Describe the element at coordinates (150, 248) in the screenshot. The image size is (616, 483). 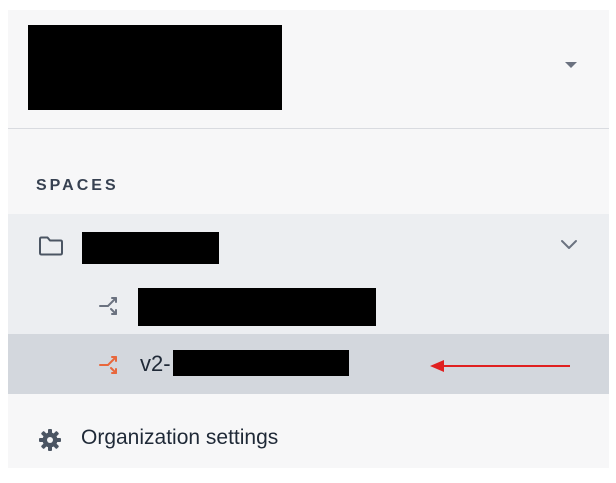
I see `space-name-redacted` at that location.